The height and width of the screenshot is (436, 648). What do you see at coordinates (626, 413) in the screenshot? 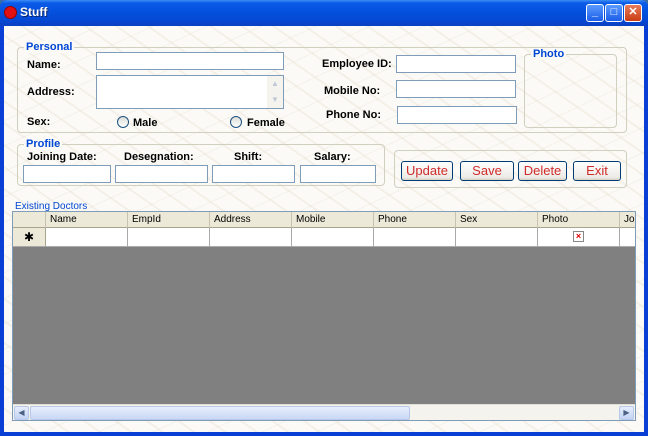
I see `scroll-right-icon: ▶` at bounding box center [626, 413].